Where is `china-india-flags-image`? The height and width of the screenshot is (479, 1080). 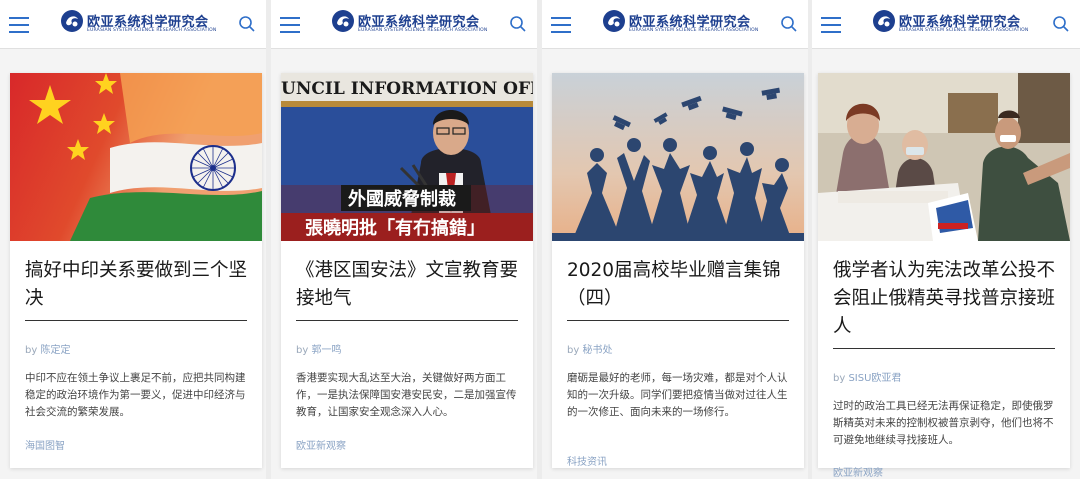
china-india-flags-image is located at coordinates (136, 157).